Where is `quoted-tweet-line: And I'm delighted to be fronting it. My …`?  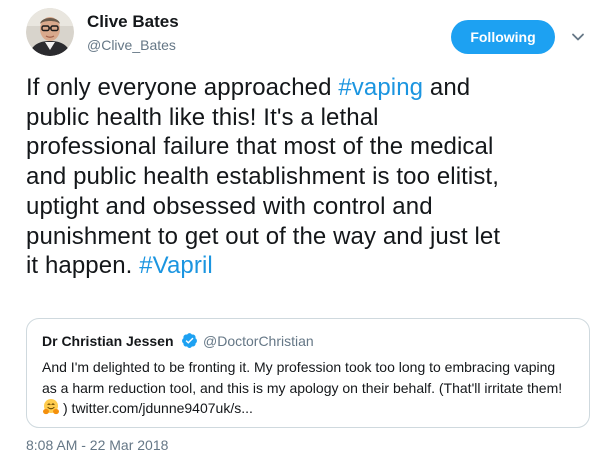 quoted-tweet-line: And I'm delighted to be fronting it. My … is located at coordinates (299, 367).